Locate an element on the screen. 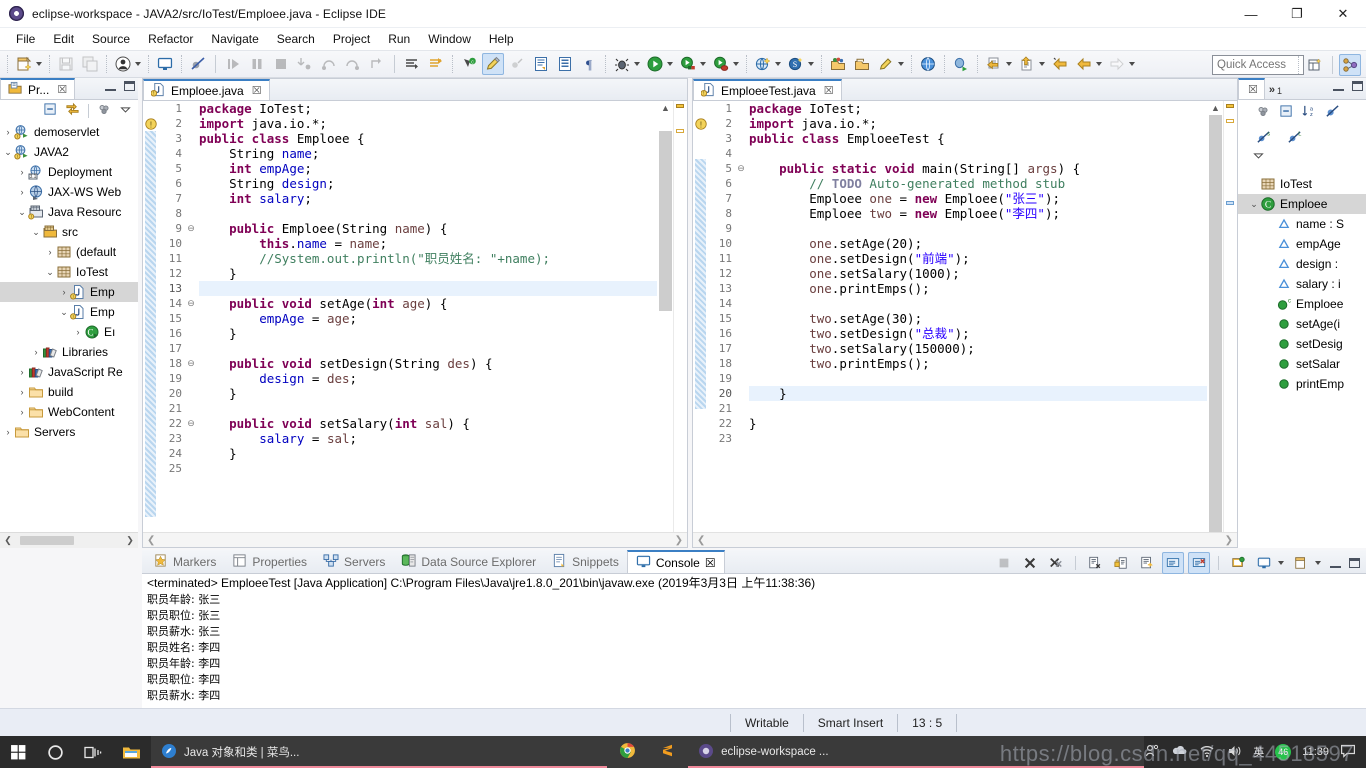 This screenshot has height=768, width=1366. file-explorer-icon is located at coordinates (131, 752).